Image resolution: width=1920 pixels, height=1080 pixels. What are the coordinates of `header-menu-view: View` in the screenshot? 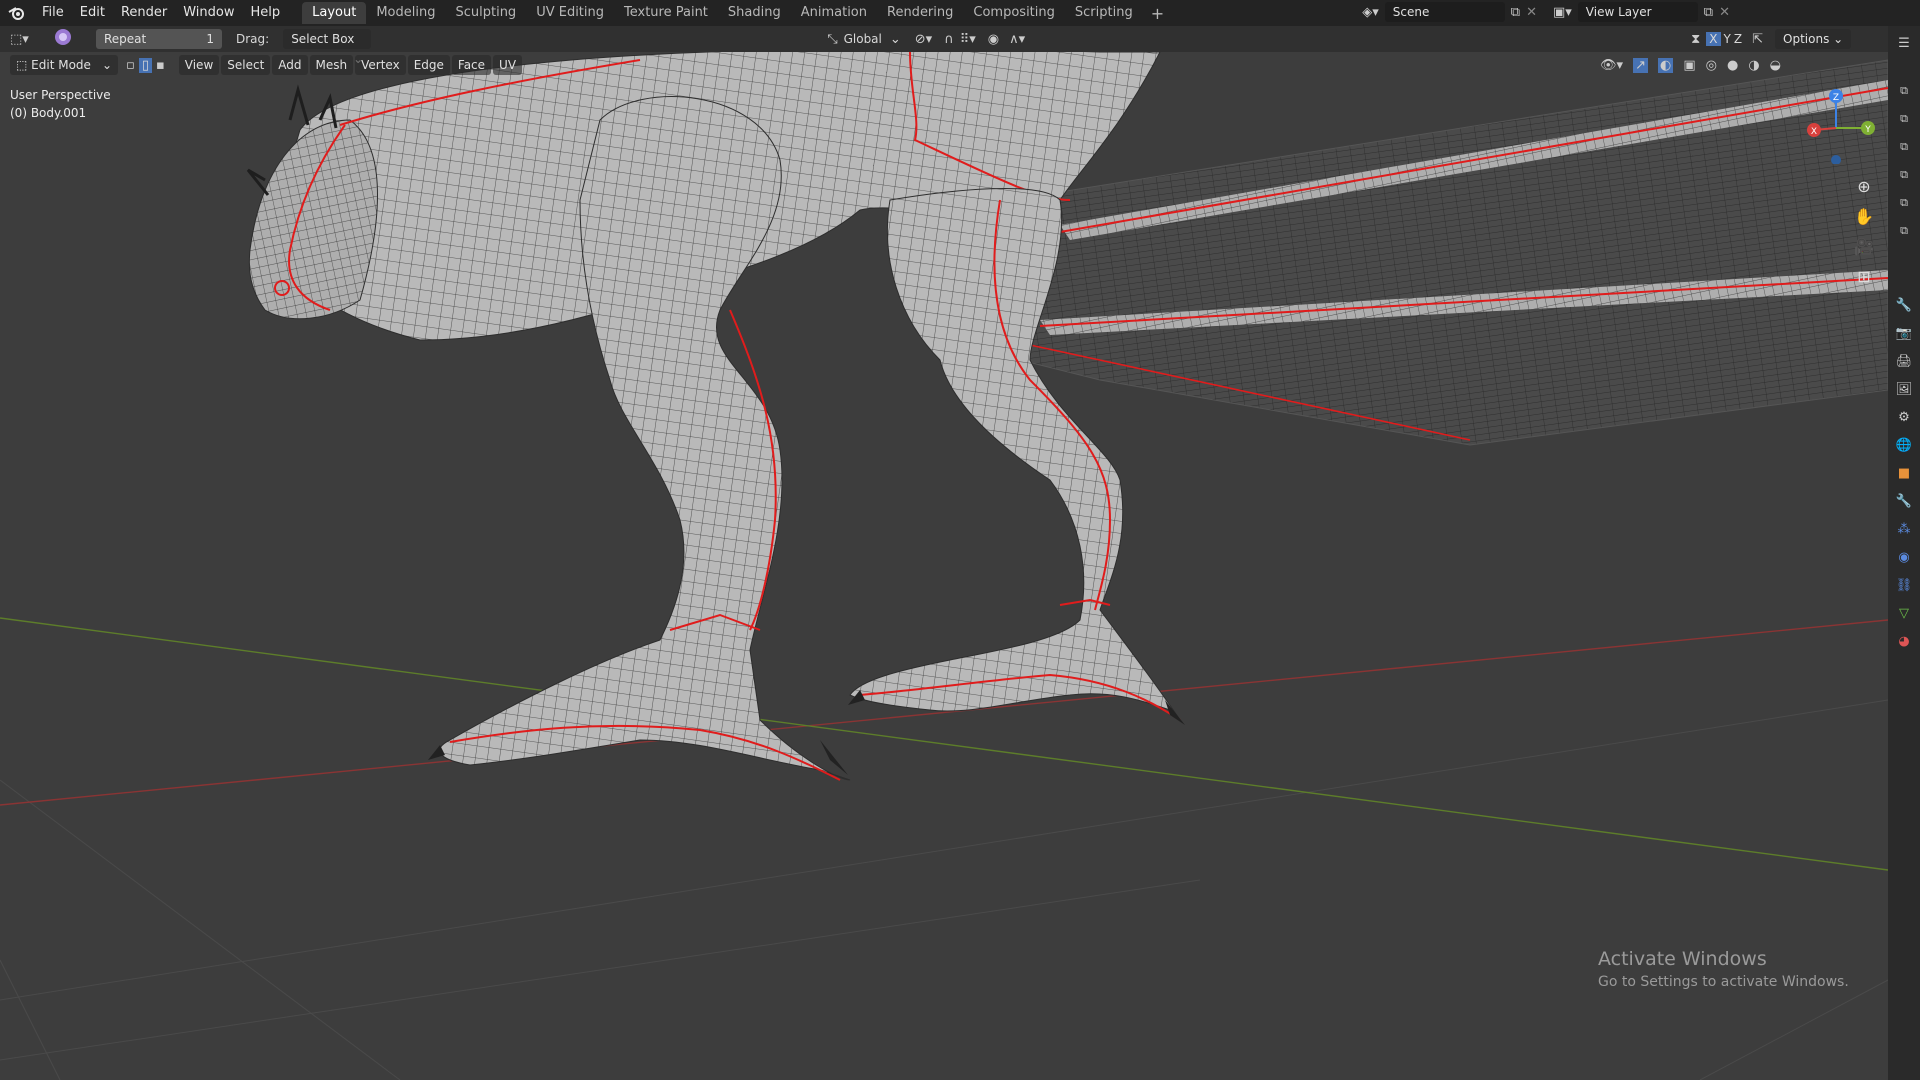 It's located at (199, 65).